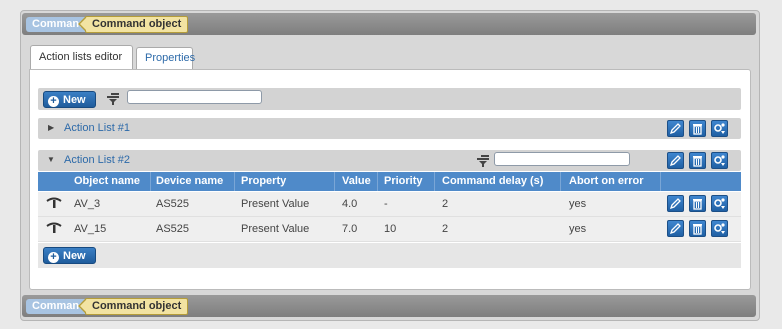 The image size is (782, 329). I want to click on cell-priority: -, so click(386, 204).